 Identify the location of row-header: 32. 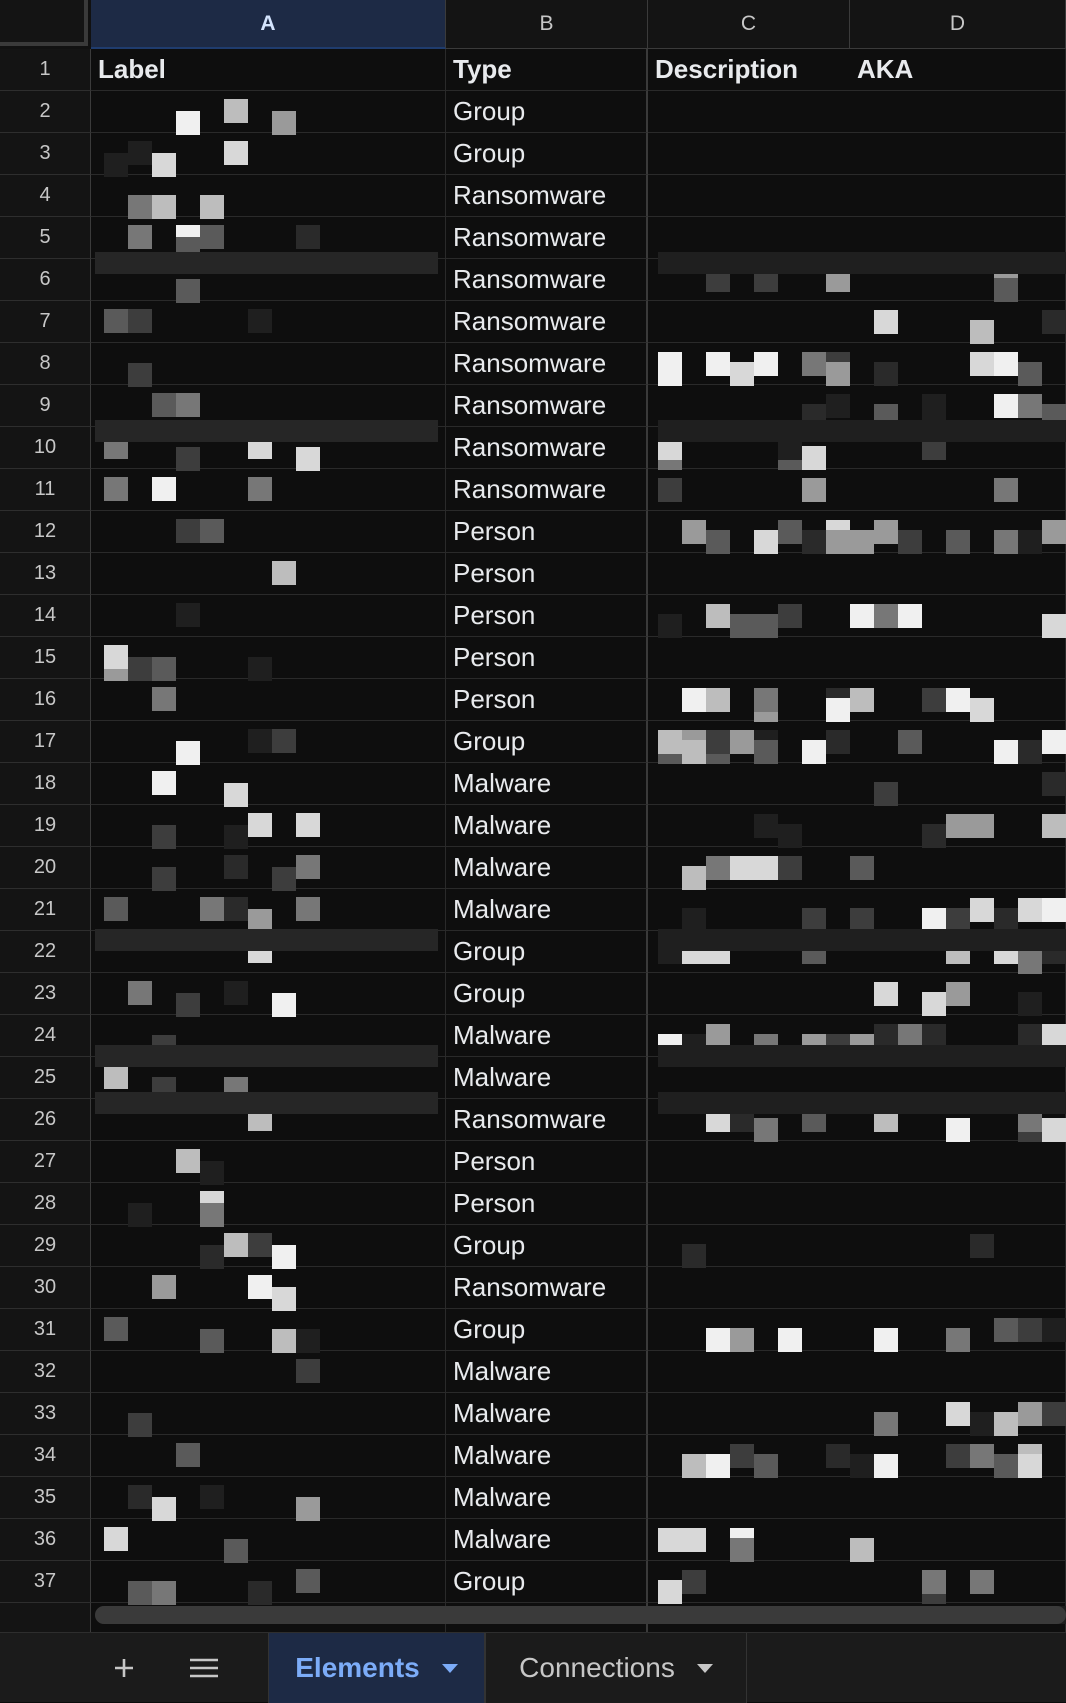
(45, 1372).